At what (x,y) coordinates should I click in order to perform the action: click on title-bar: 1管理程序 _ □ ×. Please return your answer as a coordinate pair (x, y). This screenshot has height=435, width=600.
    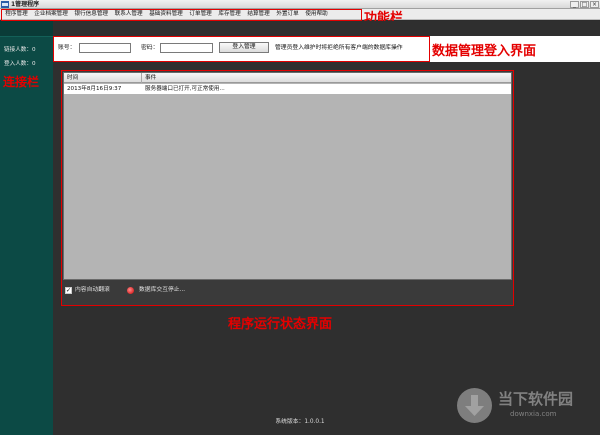
    Looking at the image, I should click on (300, 4).